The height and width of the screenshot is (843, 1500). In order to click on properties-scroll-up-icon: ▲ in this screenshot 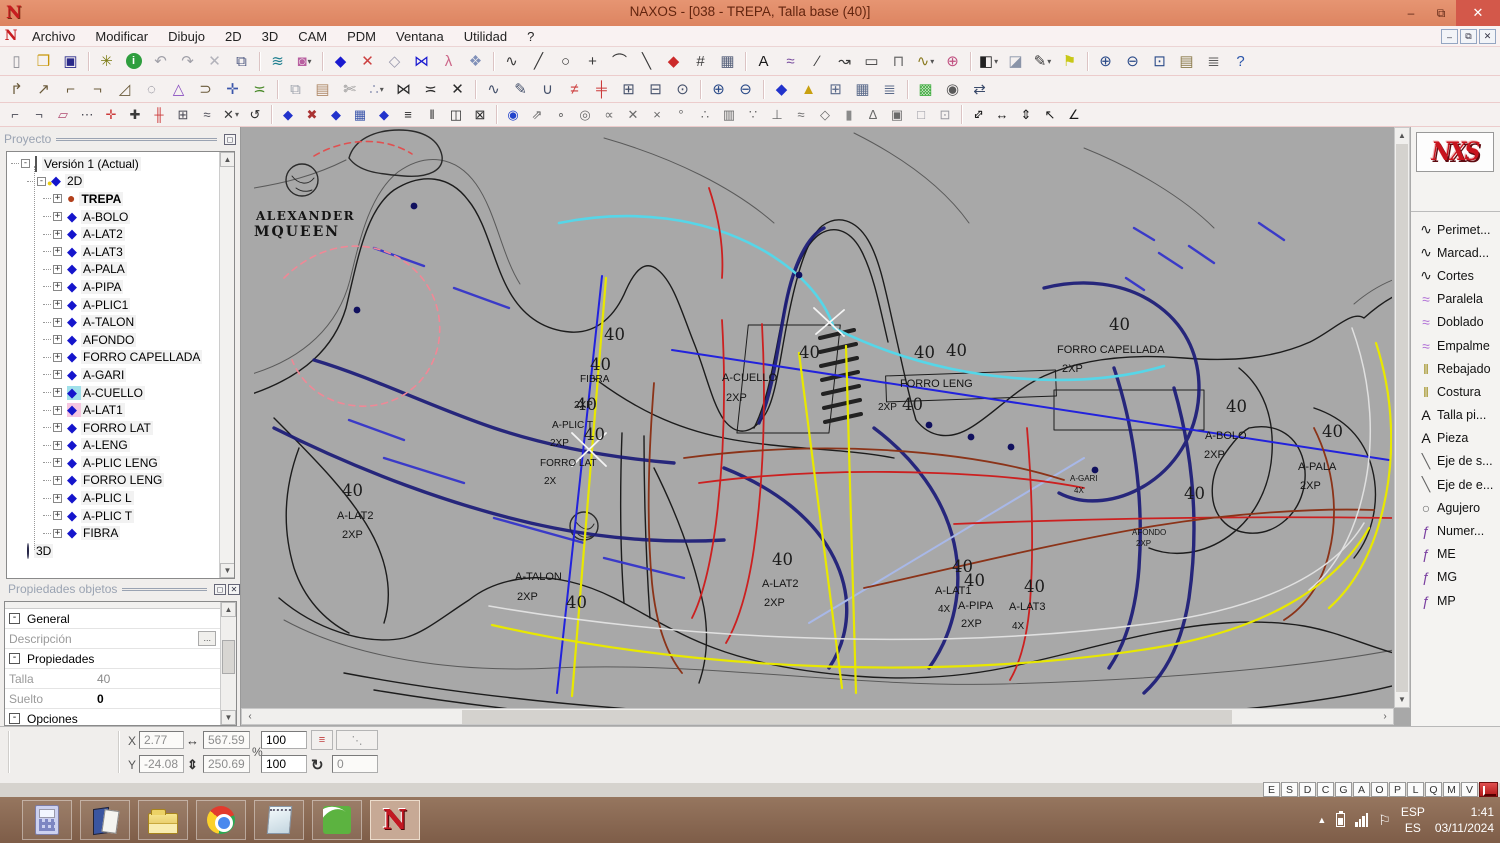, I will do `click(228, 609)`.